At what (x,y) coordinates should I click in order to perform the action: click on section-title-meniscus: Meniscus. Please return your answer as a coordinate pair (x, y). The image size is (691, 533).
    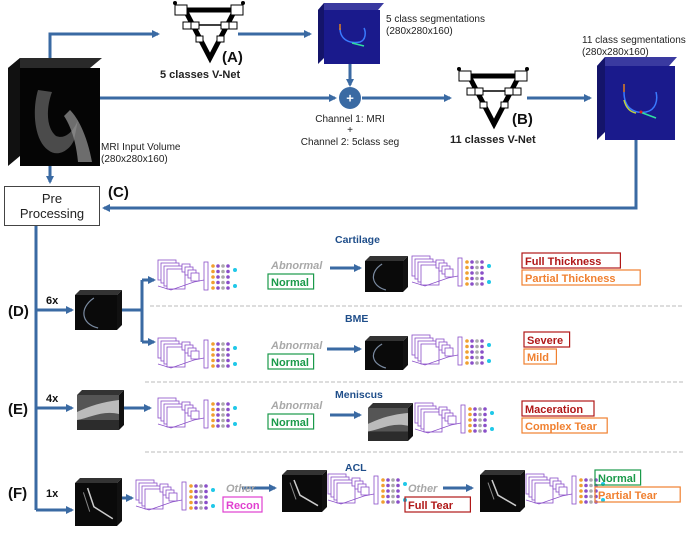
    Looking at the image, I should click on (359, 395).